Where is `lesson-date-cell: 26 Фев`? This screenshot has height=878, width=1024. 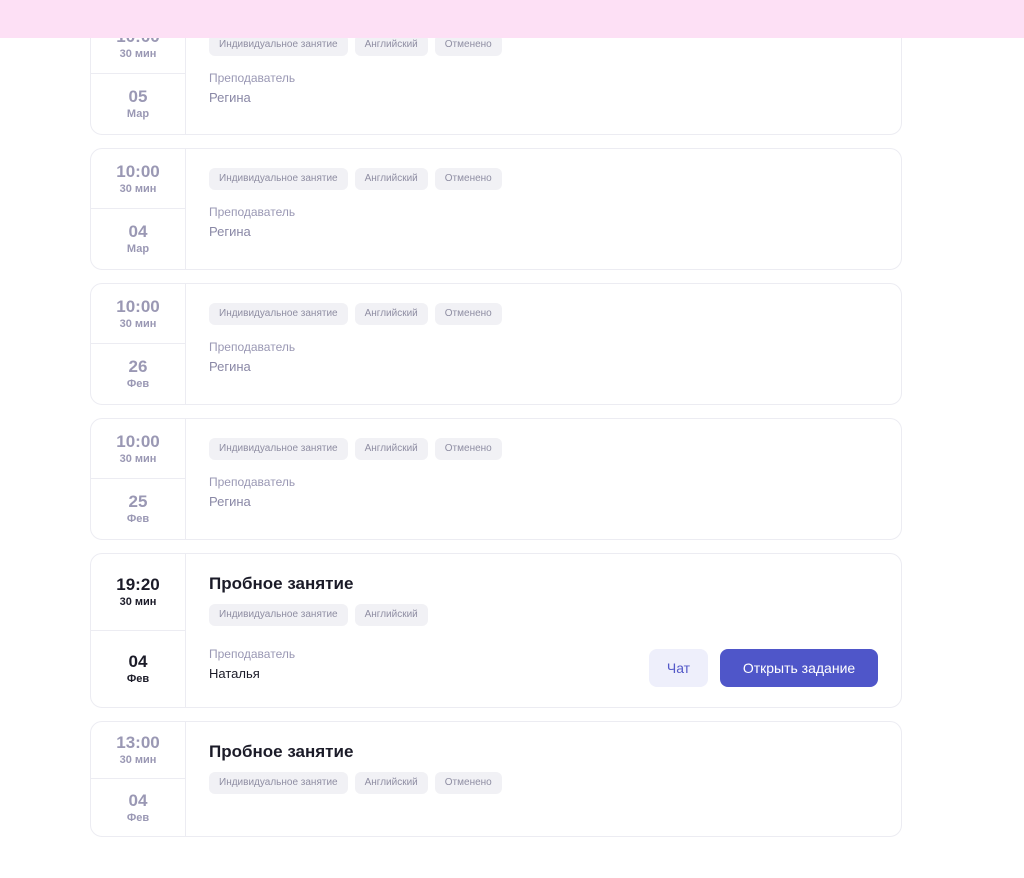 lesson-date-cell: 26 Фев is located at coordinates (138, 374).